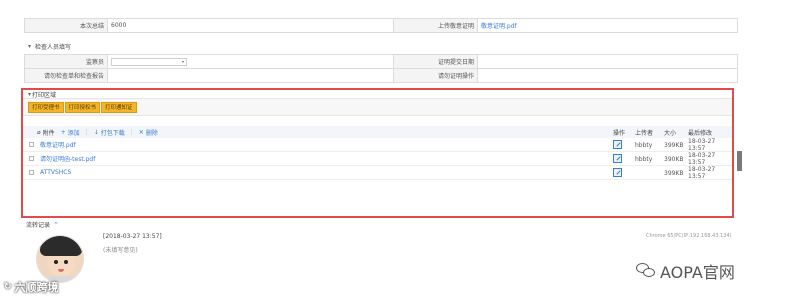 This screenshot has width=787, height=303. Describe the element at coordinates (53, 47) in the screenshot. I see `section-title: 检查人员填写` at that location.